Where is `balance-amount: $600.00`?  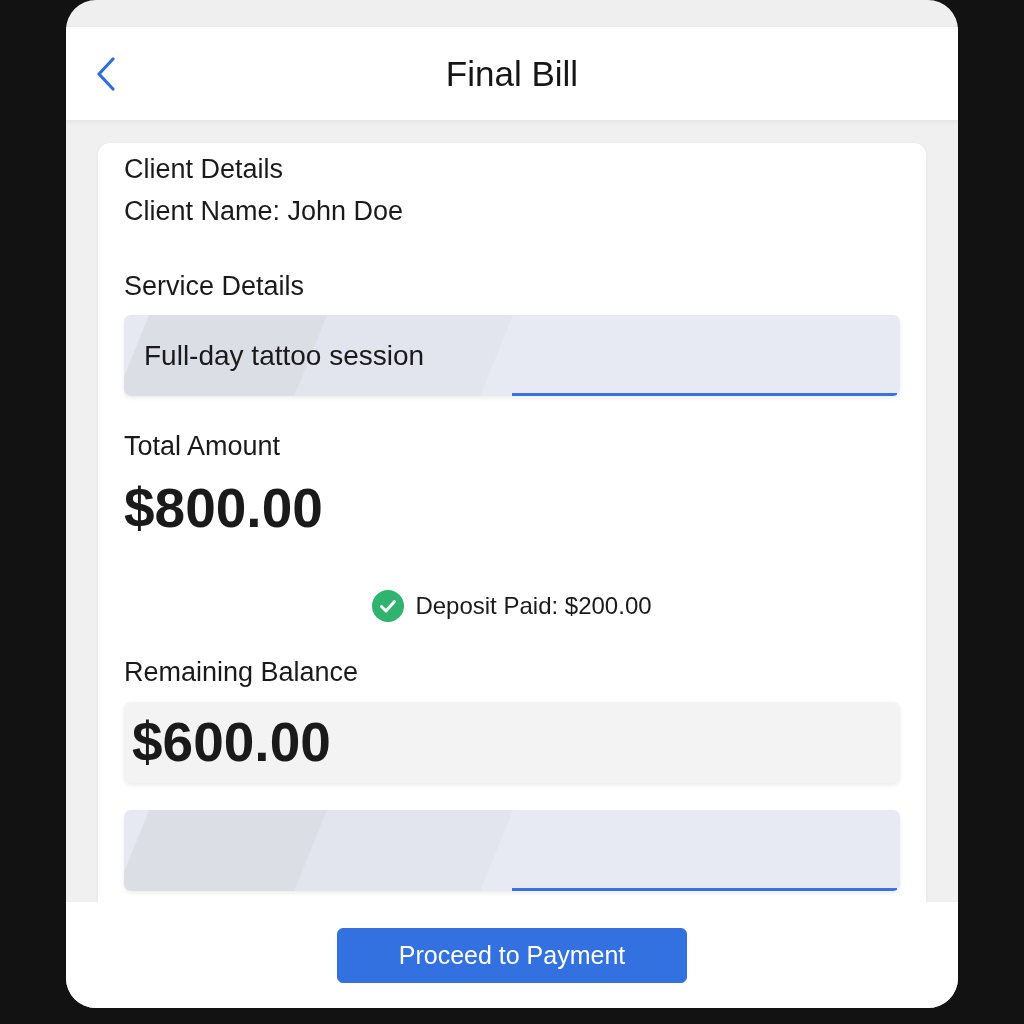
balance-amount: $600.00 is located at coordinates (512, 742).